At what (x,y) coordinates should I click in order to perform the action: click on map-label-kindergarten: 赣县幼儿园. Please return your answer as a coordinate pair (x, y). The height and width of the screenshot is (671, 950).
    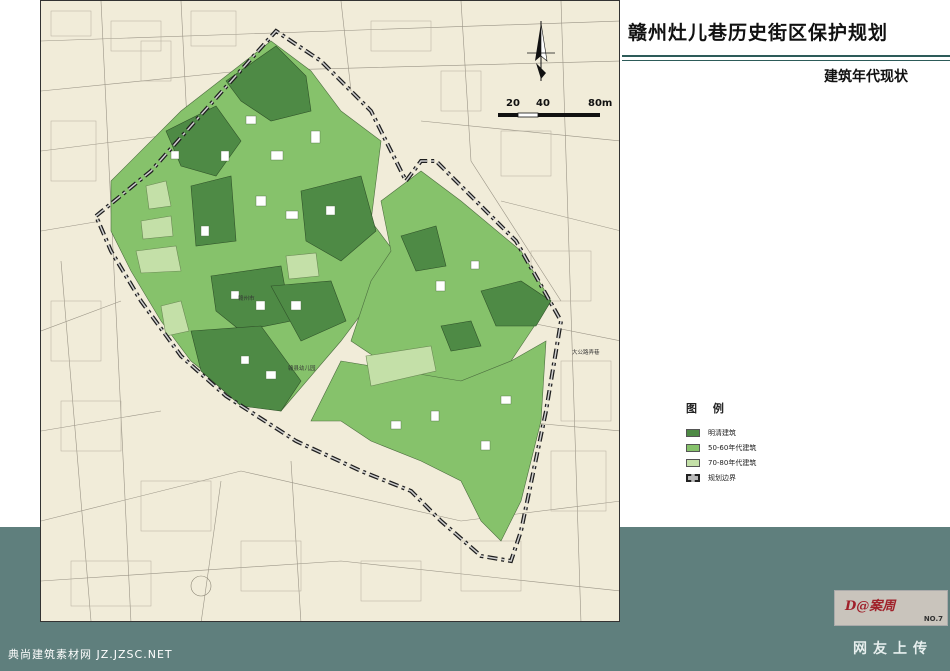
    Looking at the image, I should click on (302, 369).